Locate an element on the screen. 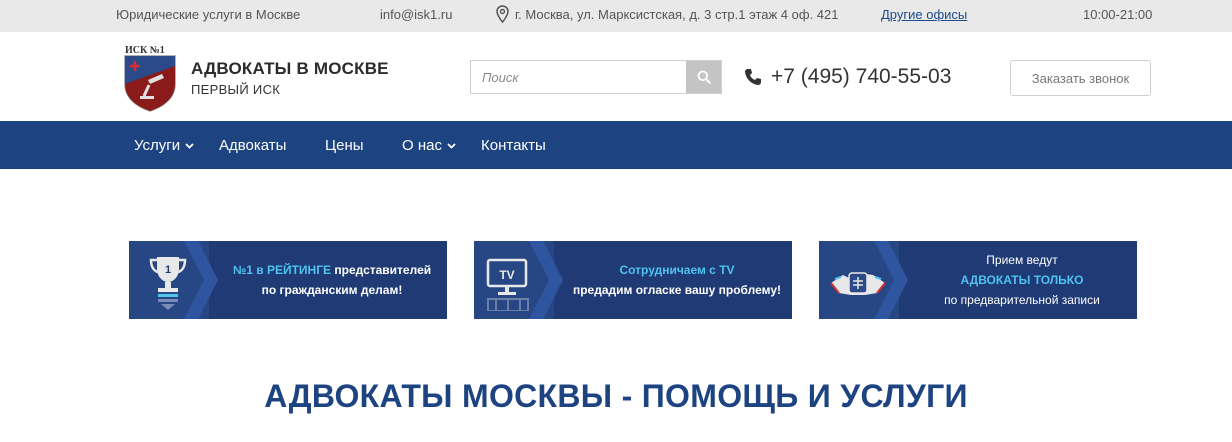 The image size is (1232, 442). nav-item-about: О нас is located at coordinates (429, 145).